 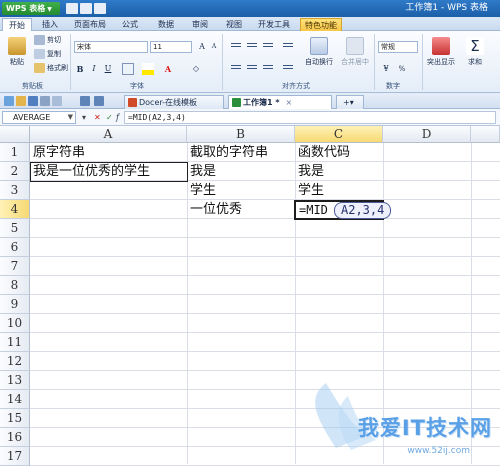 I want to click on formula-input: =MID(A2,3,4), so click(x=310, y=117).